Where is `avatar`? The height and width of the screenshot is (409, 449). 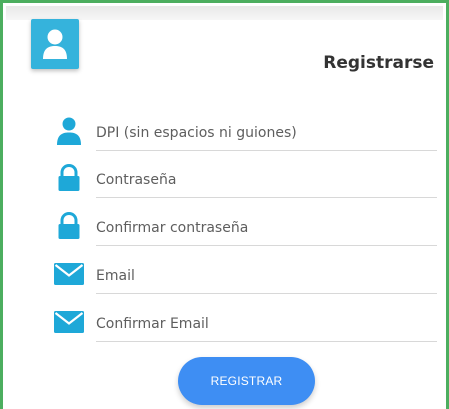
avatar is located at coordinates (55, 44).